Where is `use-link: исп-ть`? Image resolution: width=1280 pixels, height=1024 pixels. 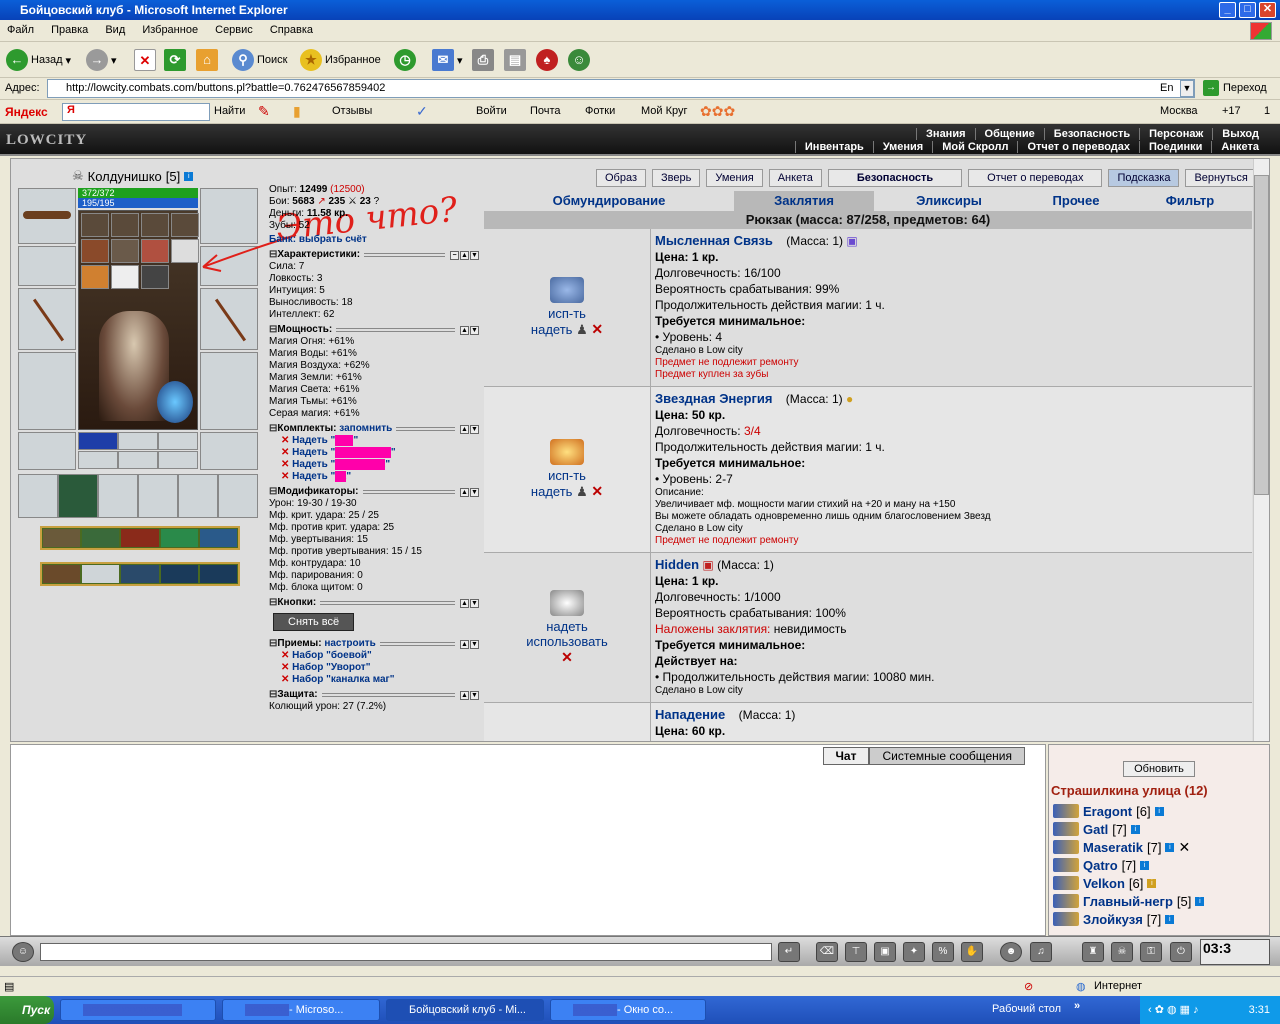
use-link: исп-ть is located at coordinates (567, 475).